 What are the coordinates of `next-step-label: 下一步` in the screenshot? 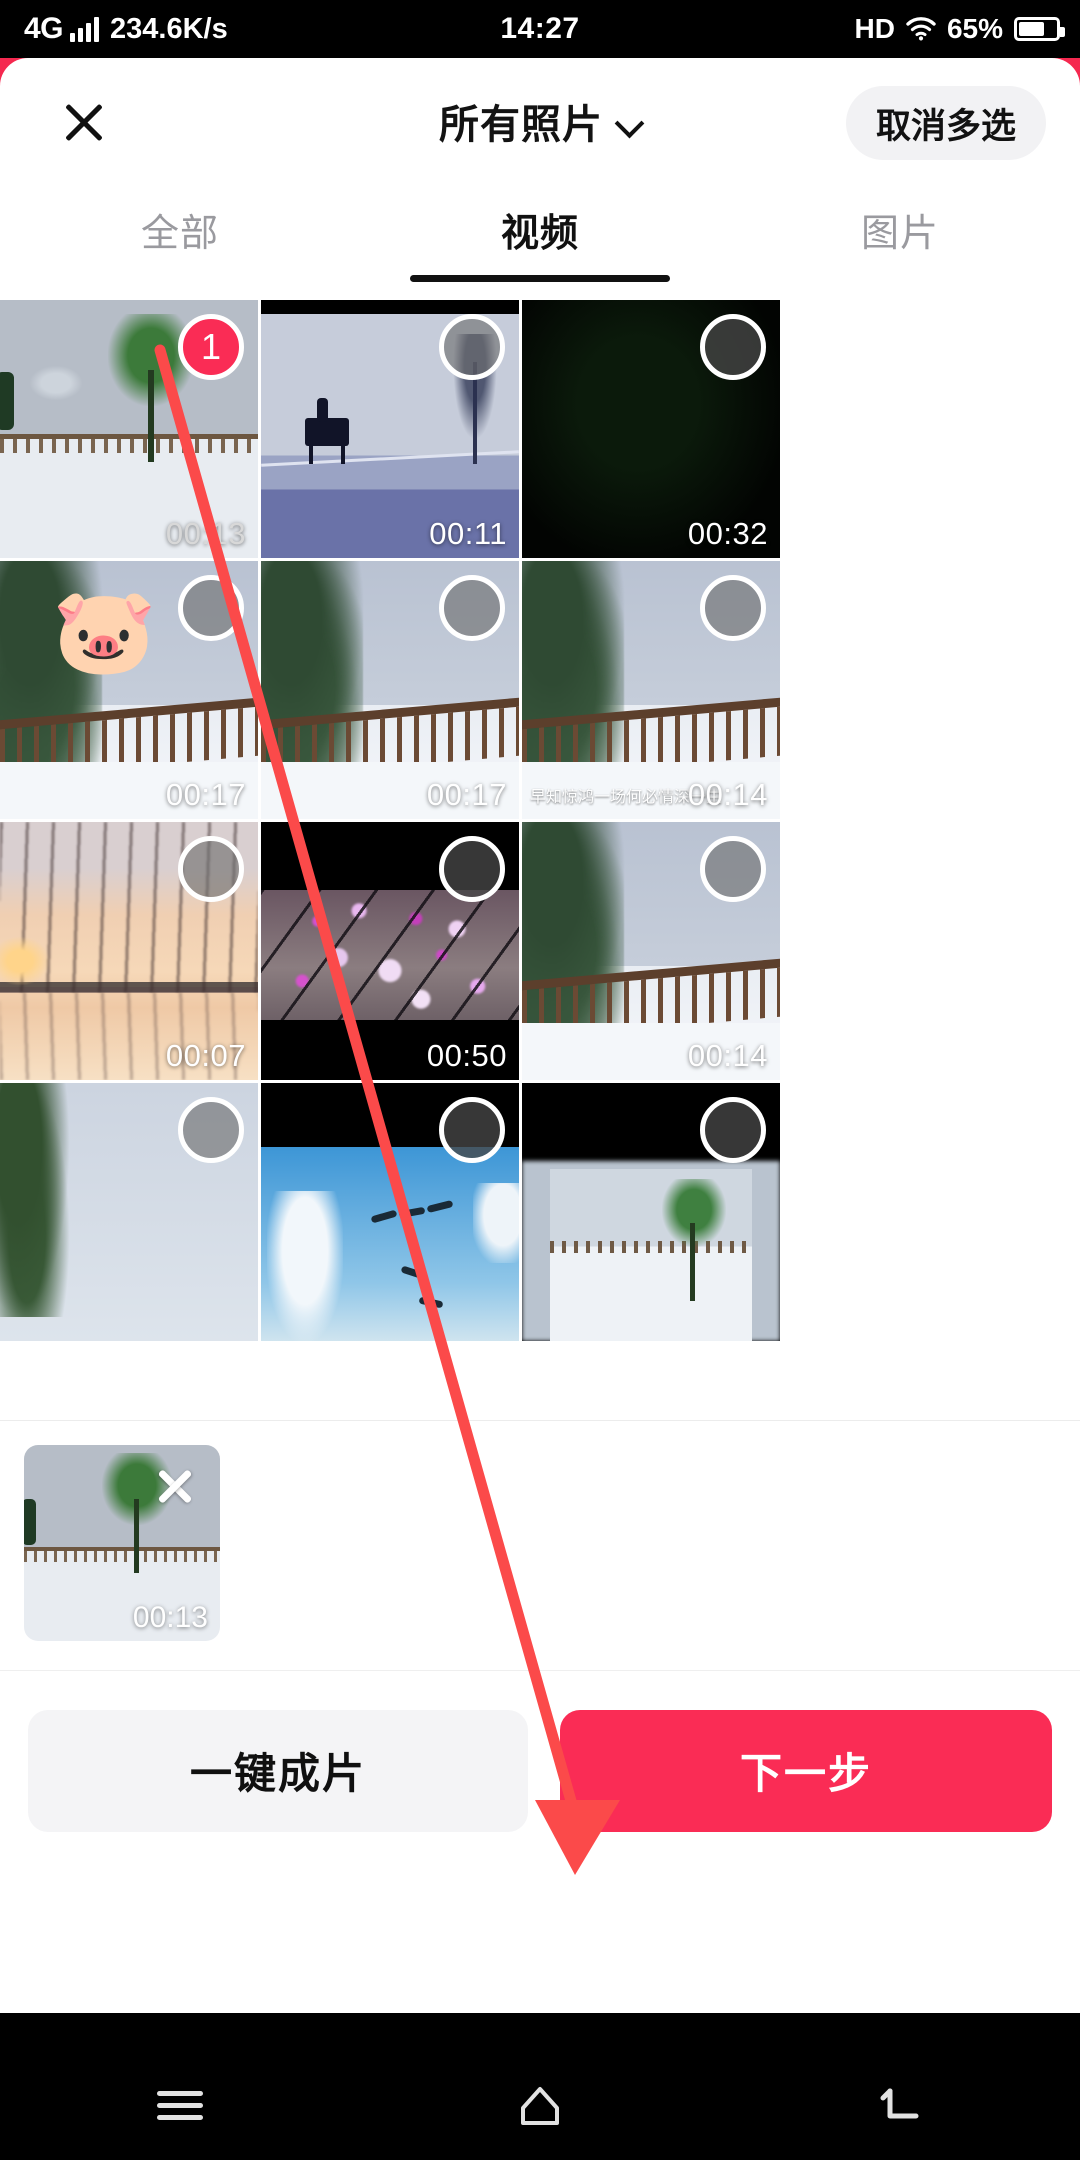 It's located at (805, 1773).